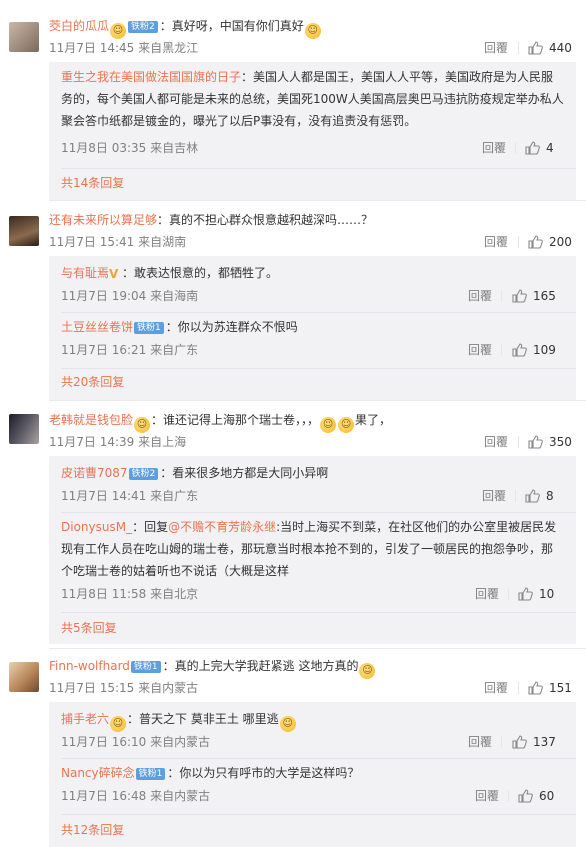 The width and height of the screenshot is (586, 847). I want to click on reply-username: 与有耻焉, so click(85, 273).